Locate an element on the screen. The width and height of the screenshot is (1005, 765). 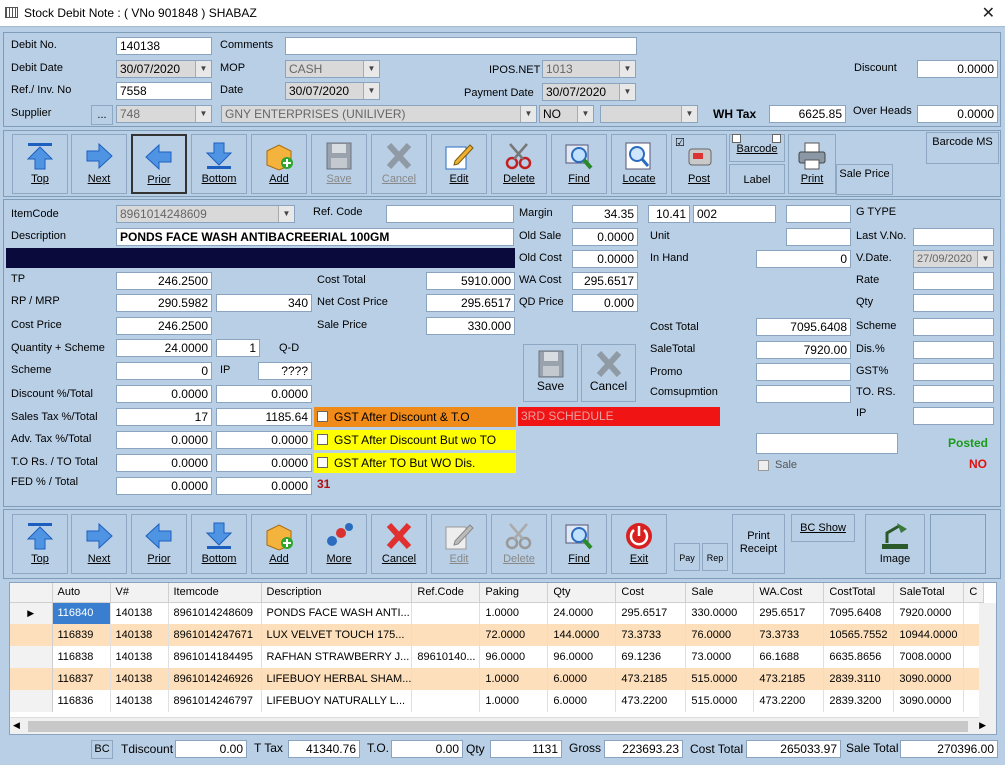
column-header: Sale is located at coordinates (720, 593).